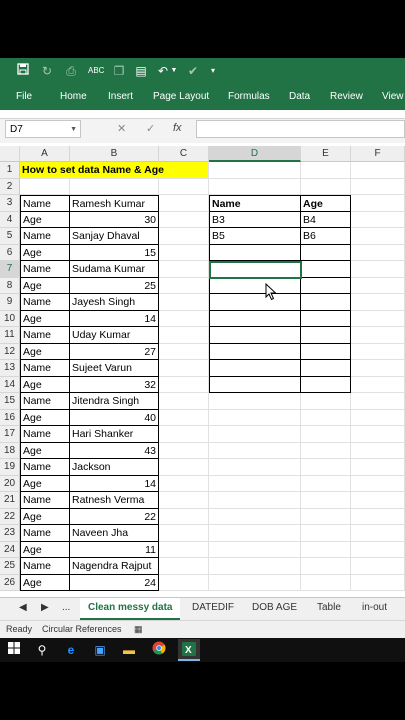  Describe the element at coordinates (10, 434) in the screenshot. I see `row-header: 17` at that location.